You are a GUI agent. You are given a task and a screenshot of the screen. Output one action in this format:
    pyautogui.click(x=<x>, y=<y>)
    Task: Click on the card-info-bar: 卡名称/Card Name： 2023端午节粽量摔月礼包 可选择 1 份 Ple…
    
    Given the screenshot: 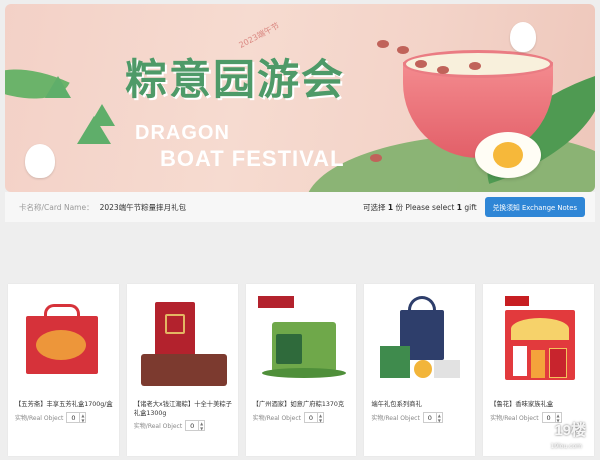 What is the action you would take?
    pyautogui.click(x=300, y=207)
    